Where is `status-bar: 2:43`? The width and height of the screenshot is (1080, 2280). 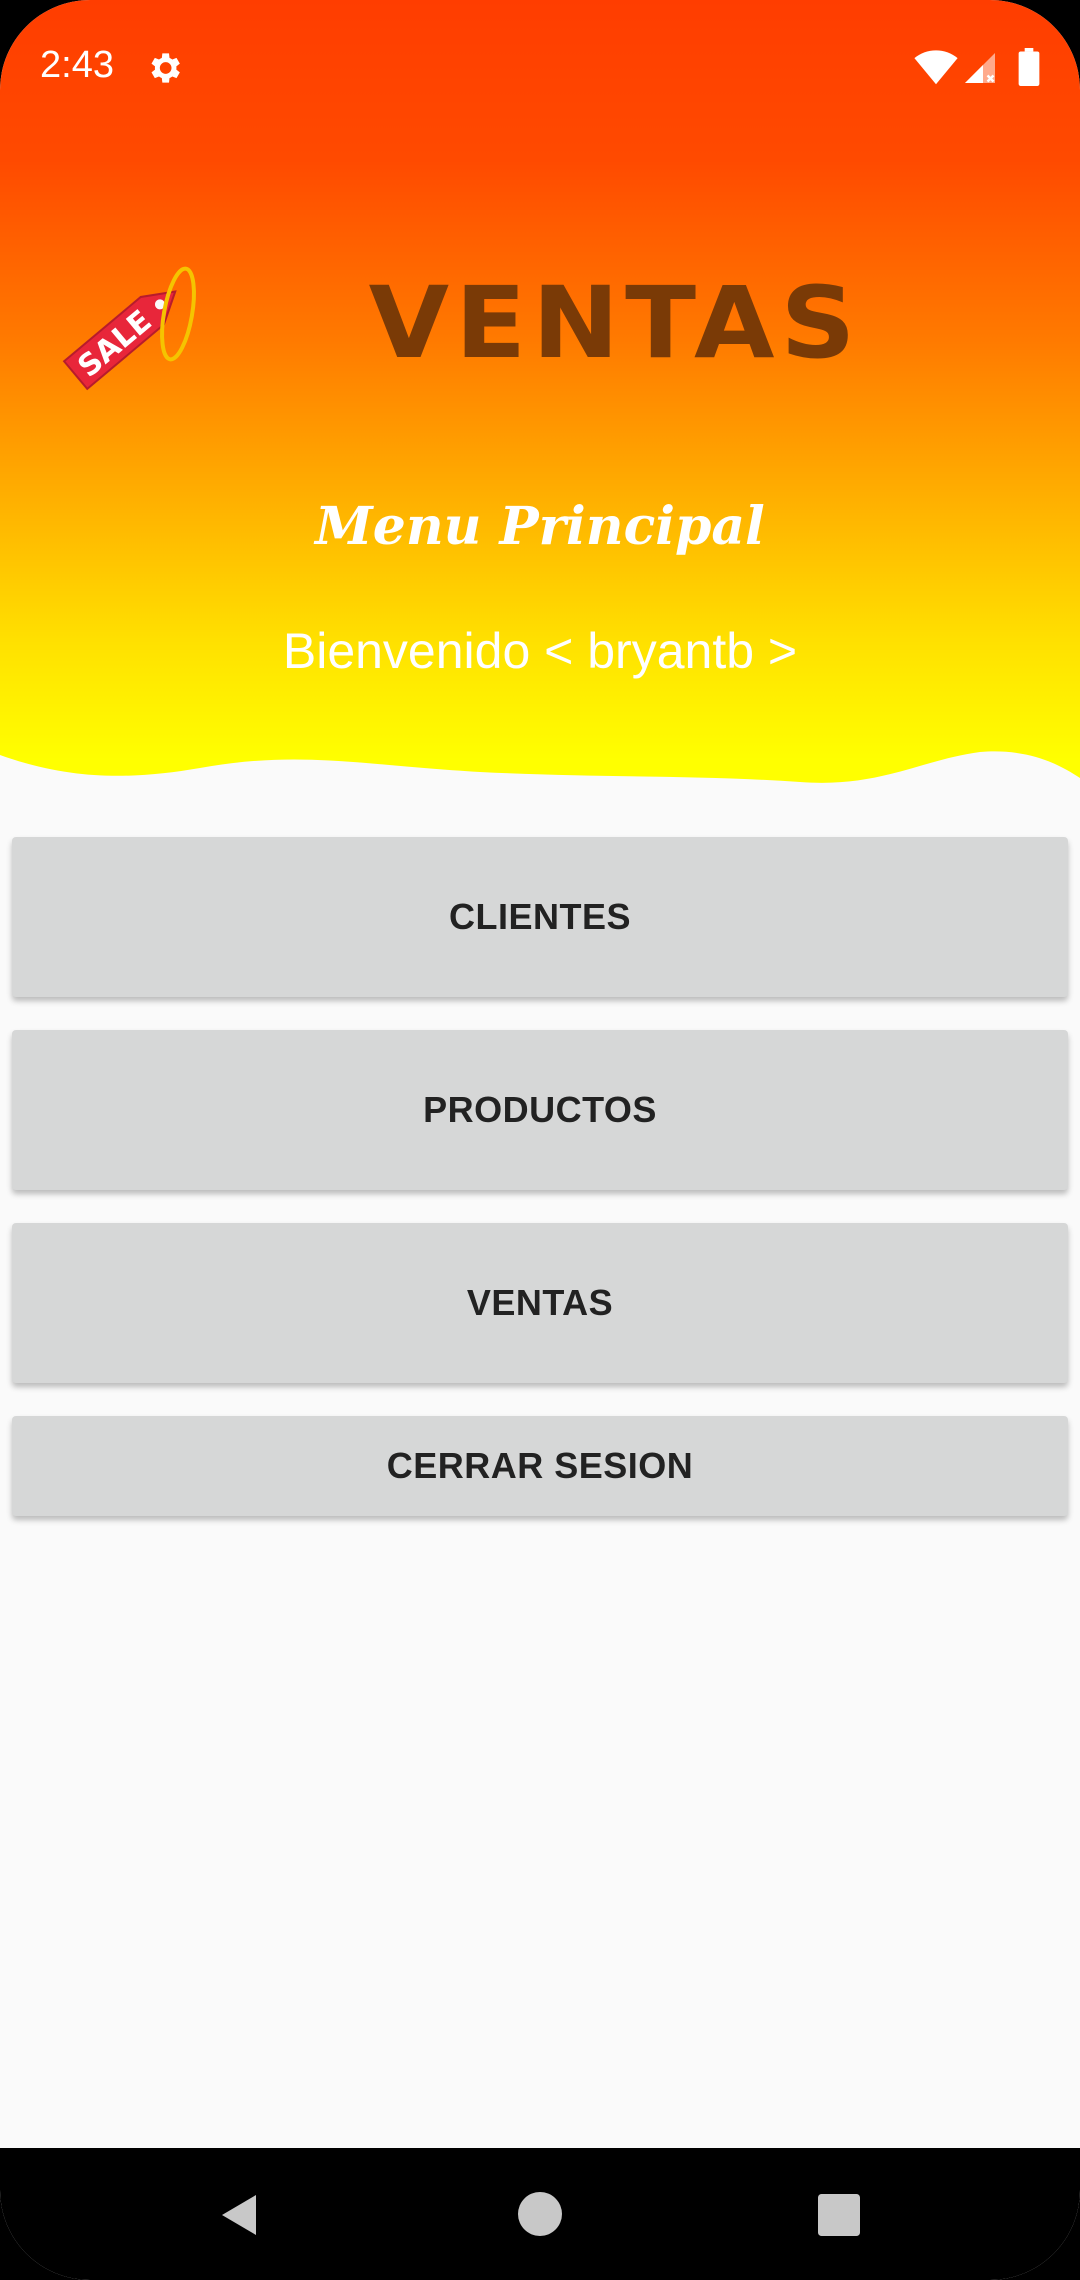
status-bar: 2:43 is located at coordinates (540, 70).